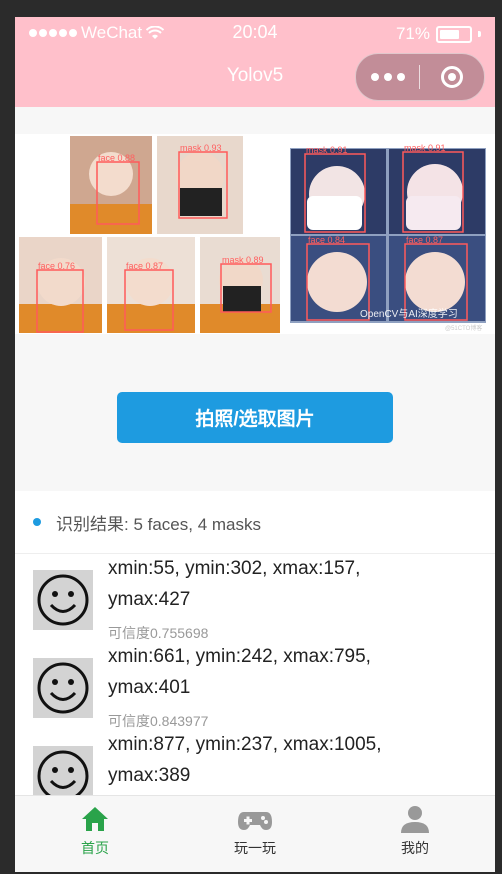  I want to click on battery-percent: 71%, so click(412, 33).